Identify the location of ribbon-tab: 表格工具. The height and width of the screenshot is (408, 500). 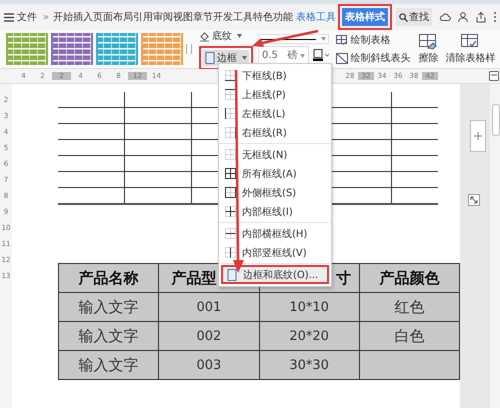
(316, 17).